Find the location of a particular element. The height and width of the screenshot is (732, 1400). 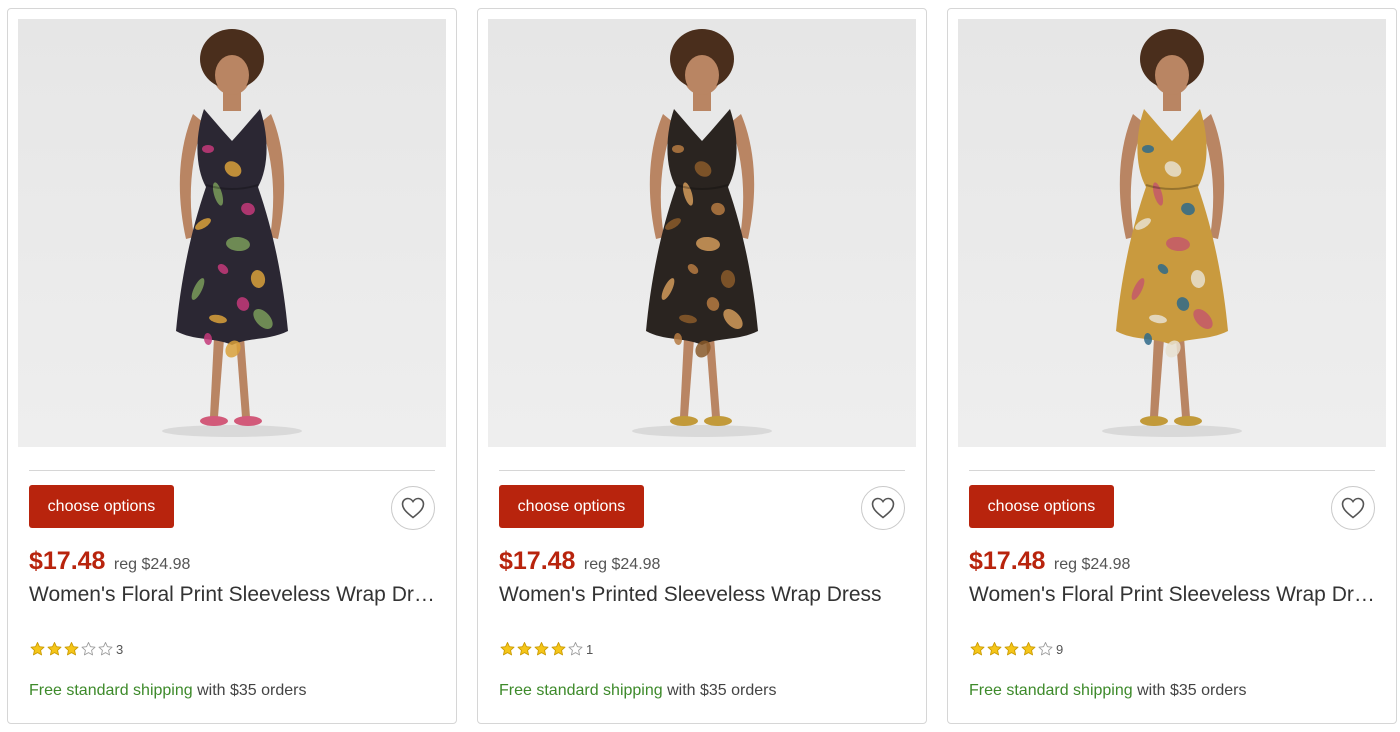

product-rating: 3 is located at coordinates (76, 649).